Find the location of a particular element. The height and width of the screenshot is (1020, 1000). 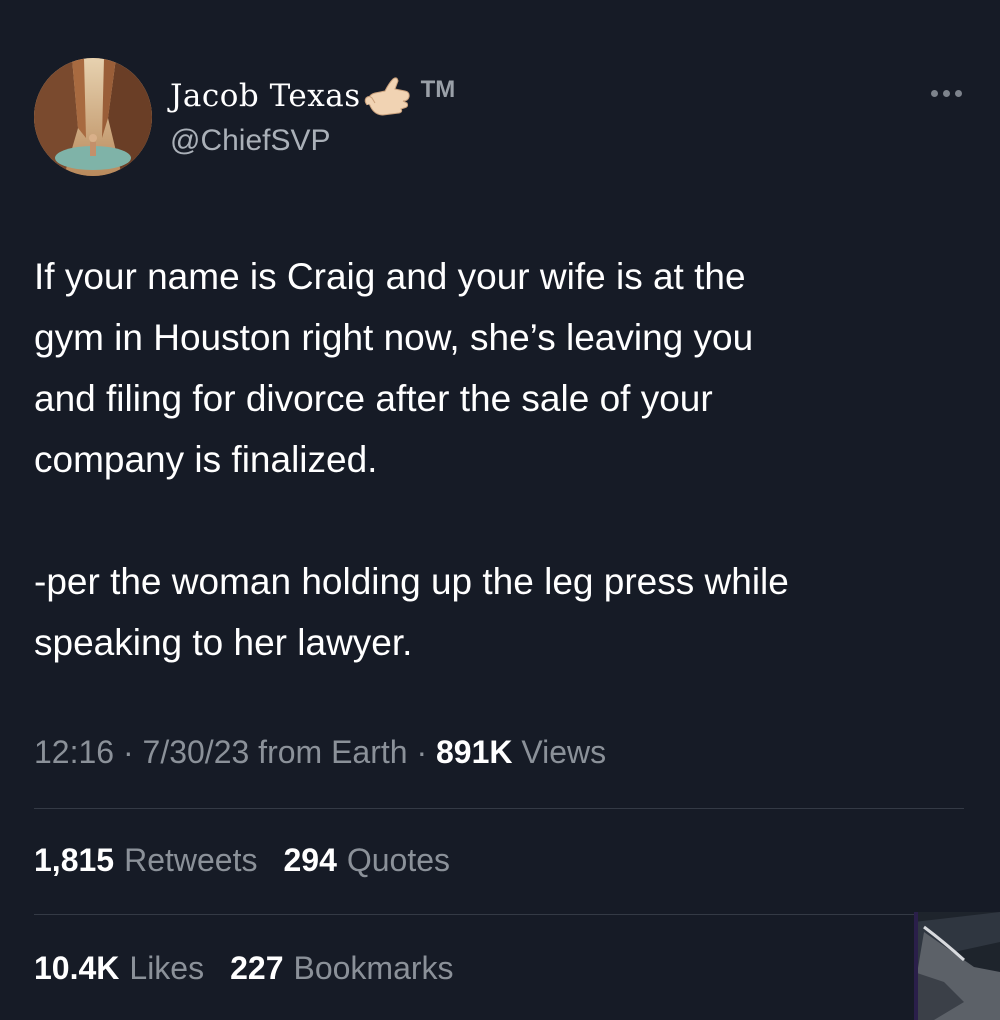

video-thumbnail is located at coordinates (957, 966).